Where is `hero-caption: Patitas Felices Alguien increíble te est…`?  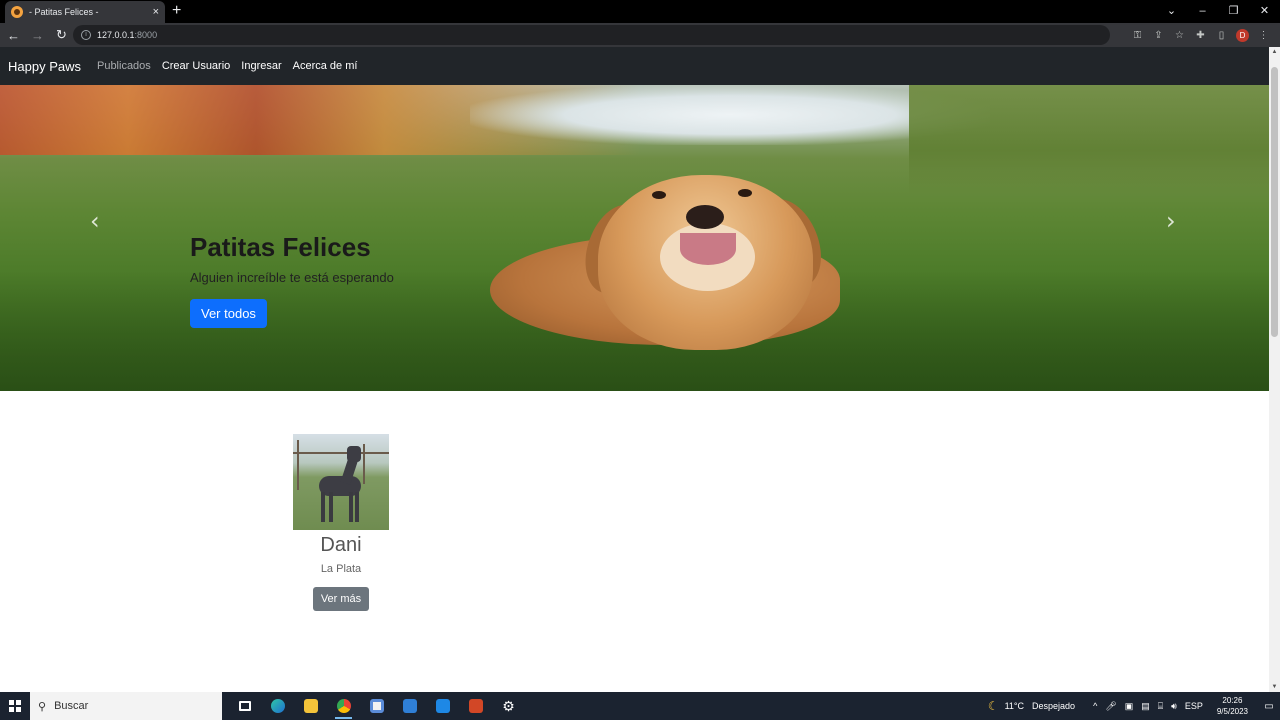 hero-caption: Patitas Felices Alguien increíble te est… is located at coordinates (292, 280).